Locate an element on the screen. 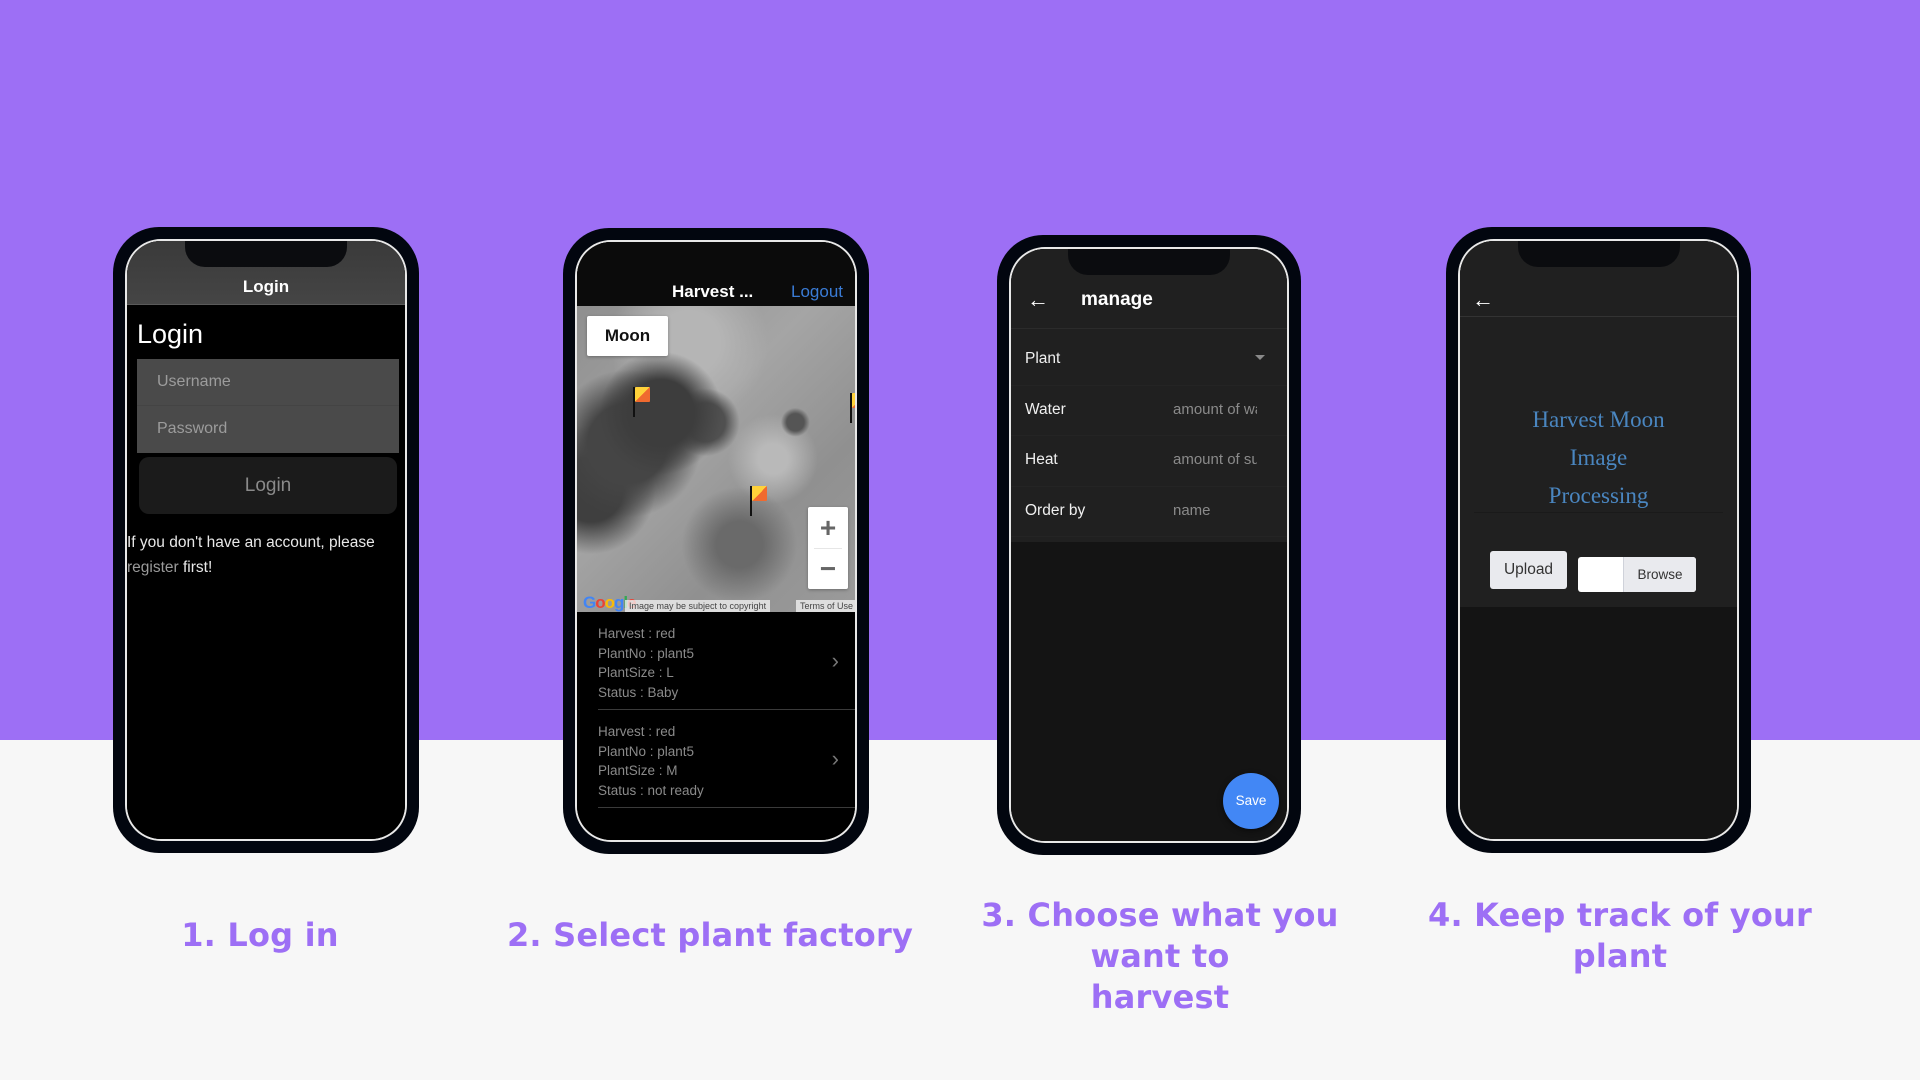 The width and height of the screenshot is (1920, 1080). title-line: Image is located at coordinates (1598, 457).